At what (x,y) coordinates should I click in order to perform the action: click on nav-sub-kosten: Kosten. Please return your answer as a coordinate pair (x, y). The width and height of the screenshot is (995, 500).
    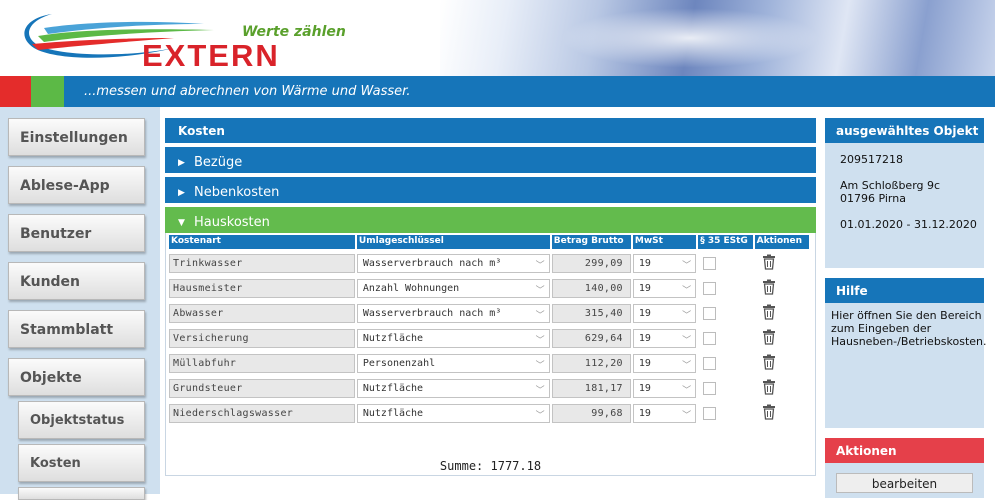
    Looking at the image, I should click on (81, 463).